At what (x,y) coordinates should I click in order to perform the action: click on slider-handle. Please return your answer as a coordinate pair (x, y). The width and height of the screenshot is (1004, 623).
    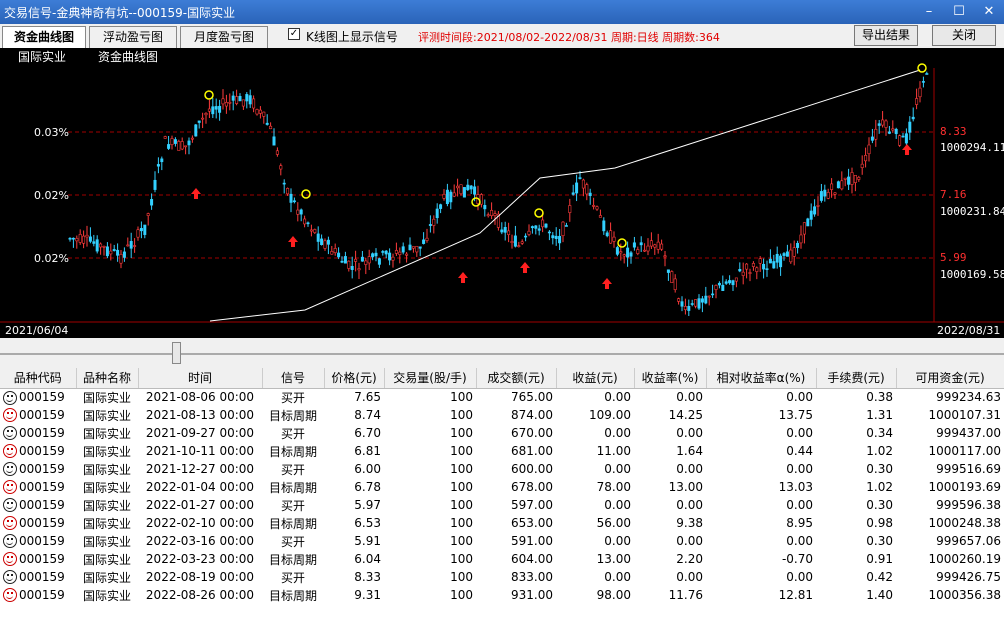
    Looking at the image, I should click on (176, 353).